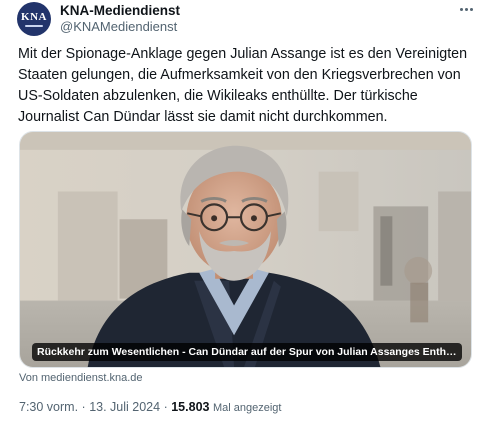 The image size is (487, 426). What do you see at coordinates (34, 25) in the screenshot?
I see `avatar-logo-underline` at bounding box center [34, 25].